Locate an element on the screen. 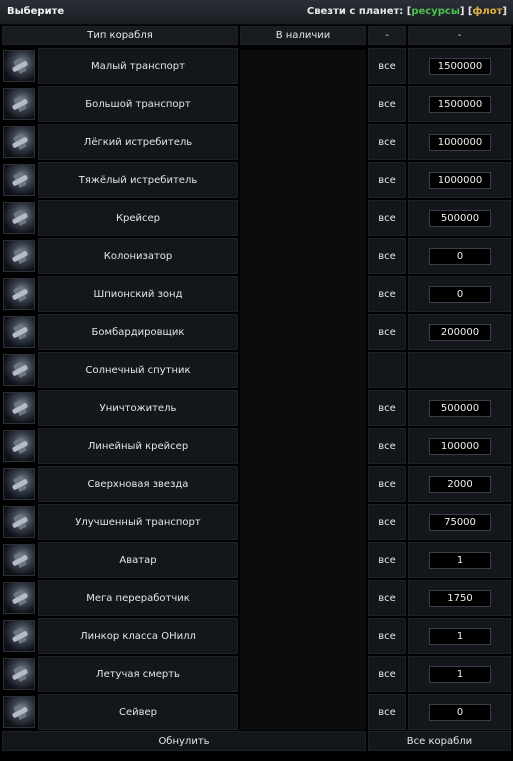 Image resolution: width=513 pixels, height=761 pixels. ship-name: Аватар is located at coordinates (138, 560).